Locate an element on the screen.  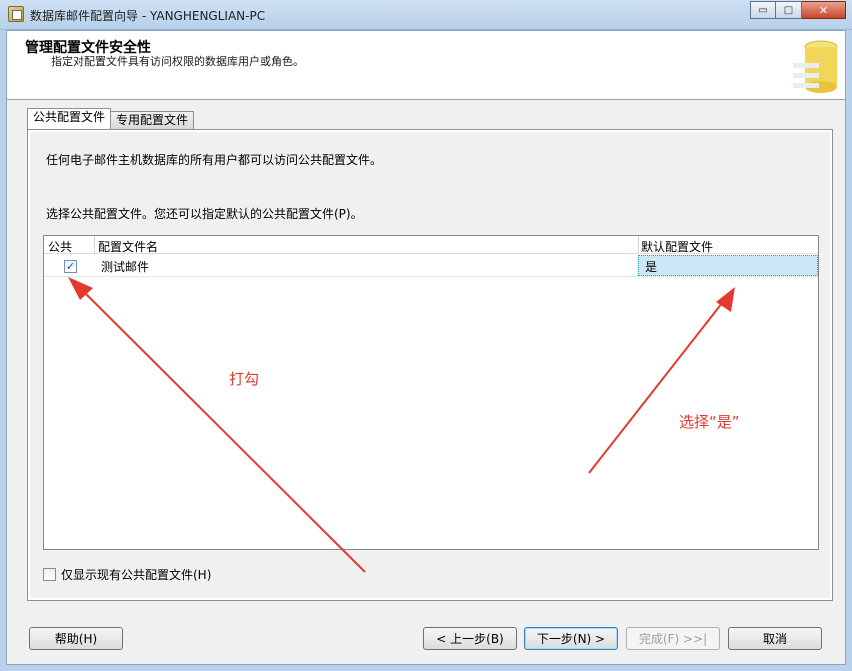
tab-public-profiles: 公共配置文件 is located at coordinates (69, 118).